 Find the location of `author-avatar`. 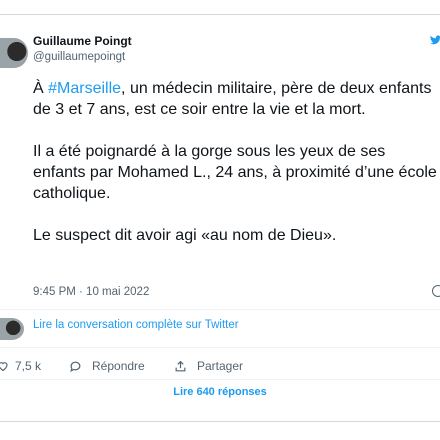

author-avatar is located at coordinates (14, 53).